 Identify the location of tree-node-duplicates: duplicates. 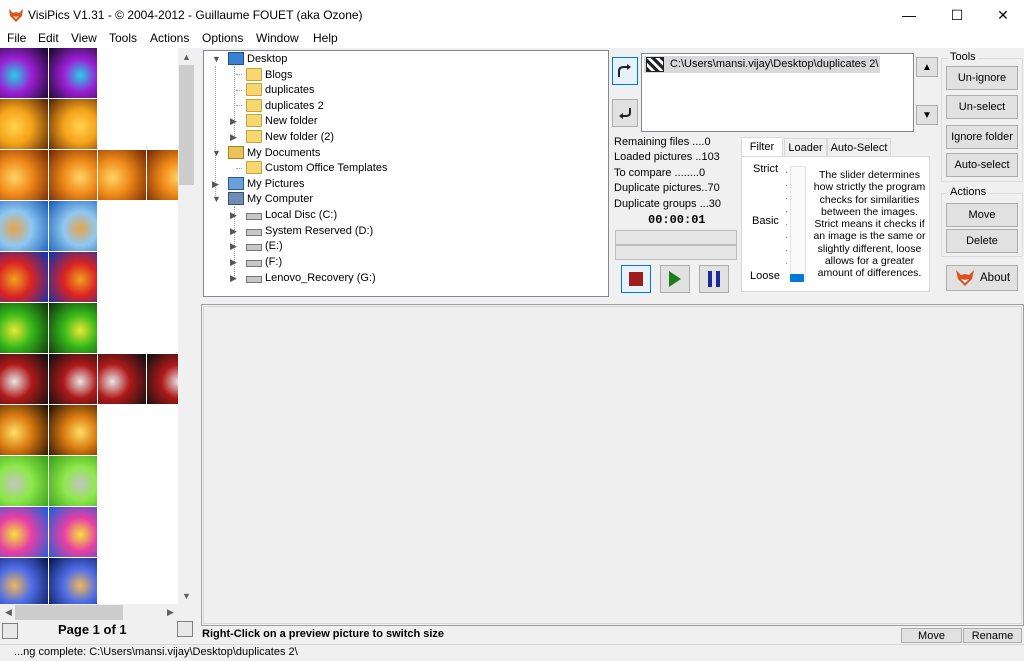
(280, 89).